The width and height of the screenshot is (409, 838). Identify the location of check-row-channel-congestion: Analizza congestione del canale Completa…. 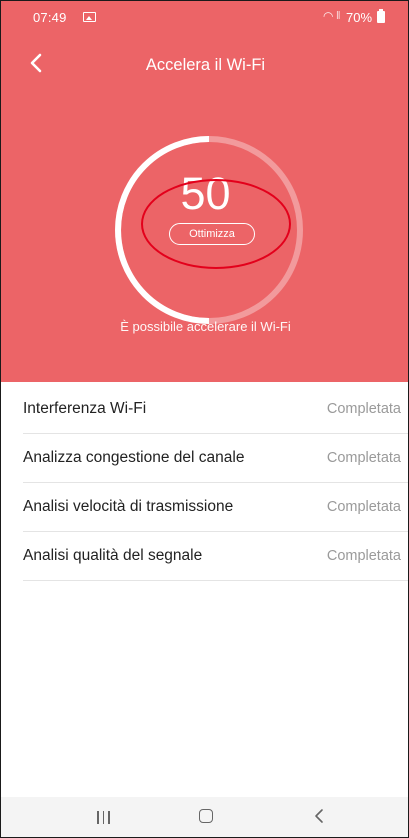
(215, 458).